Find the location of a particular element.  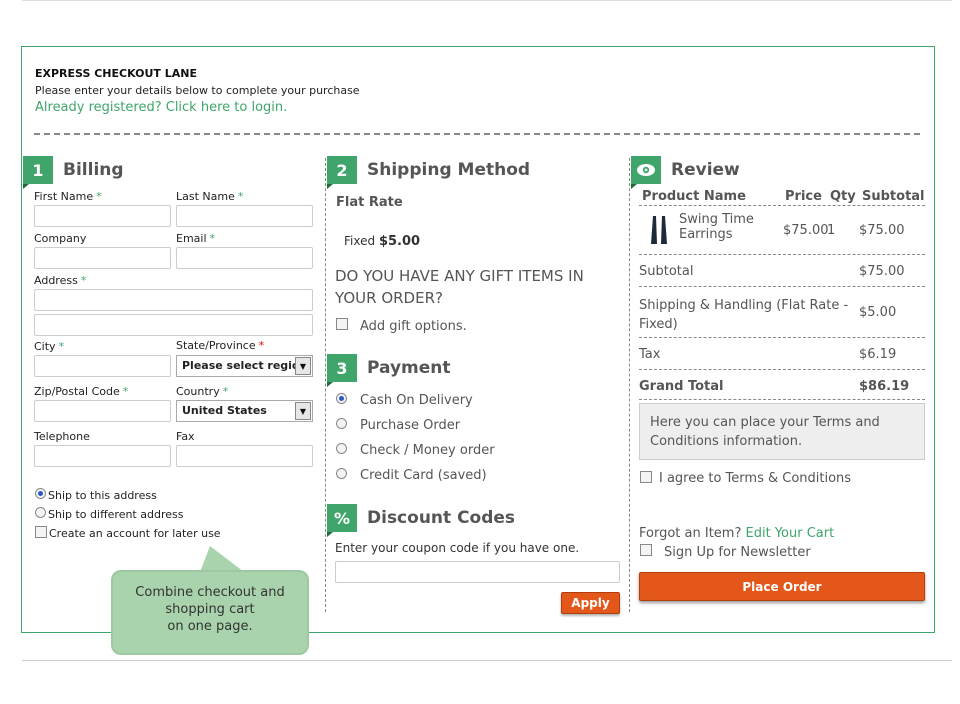

callout-line: Combine checkout and is located at coordinates (210, 592).